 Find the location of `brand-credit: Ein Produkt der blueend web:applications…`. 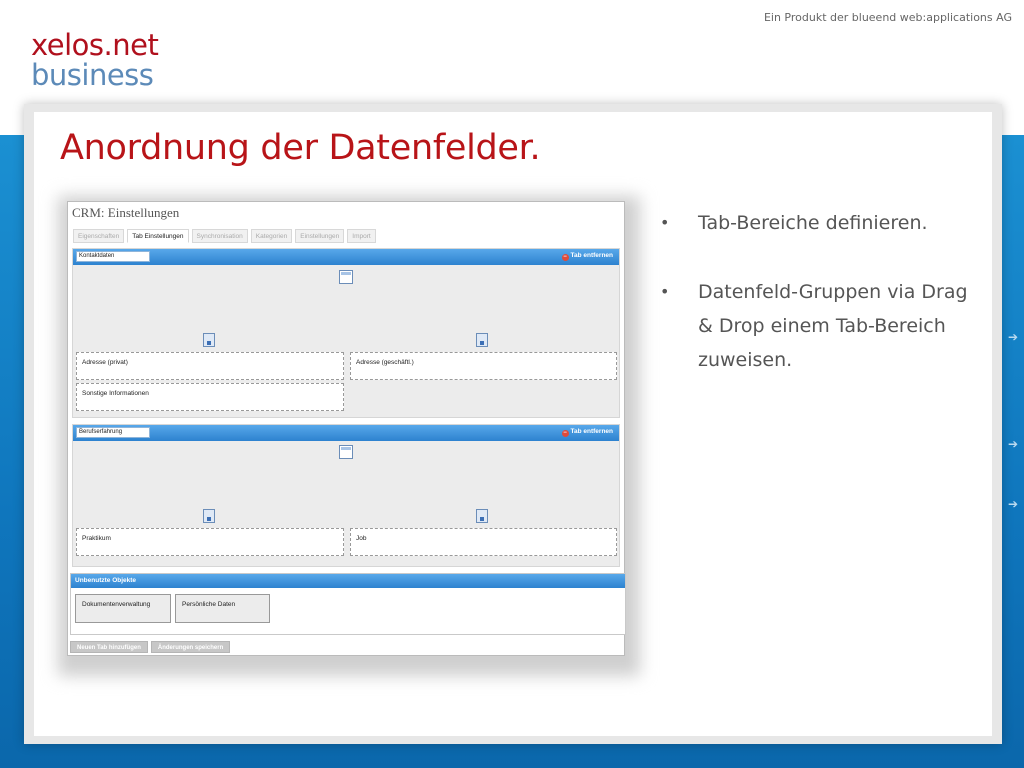

brand-credit: Ein Produkt der blueend web:applications… is located at coordinates (887, 17).